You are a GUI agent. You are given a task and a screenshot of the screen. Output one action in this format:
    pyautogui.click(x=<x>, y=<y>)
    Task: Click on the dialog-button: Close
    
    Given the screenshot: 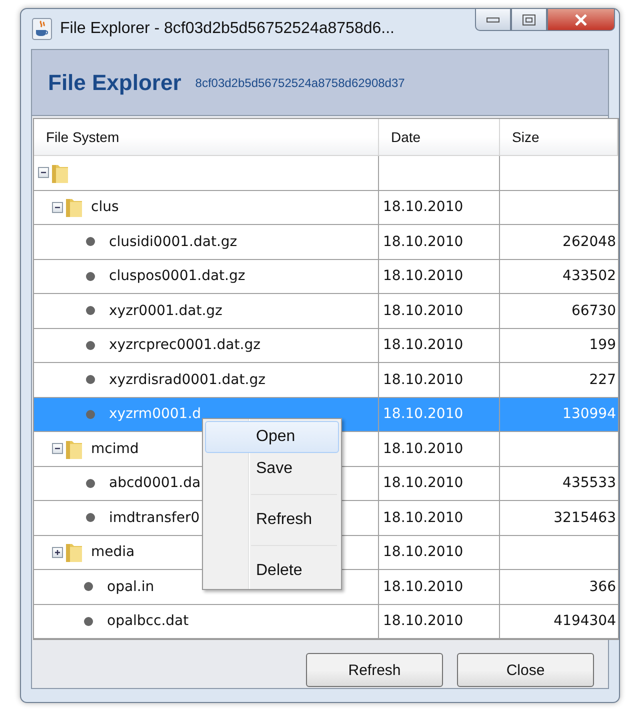 What is the action you would take?
    pyautogui.click(x=525, y=670)
    